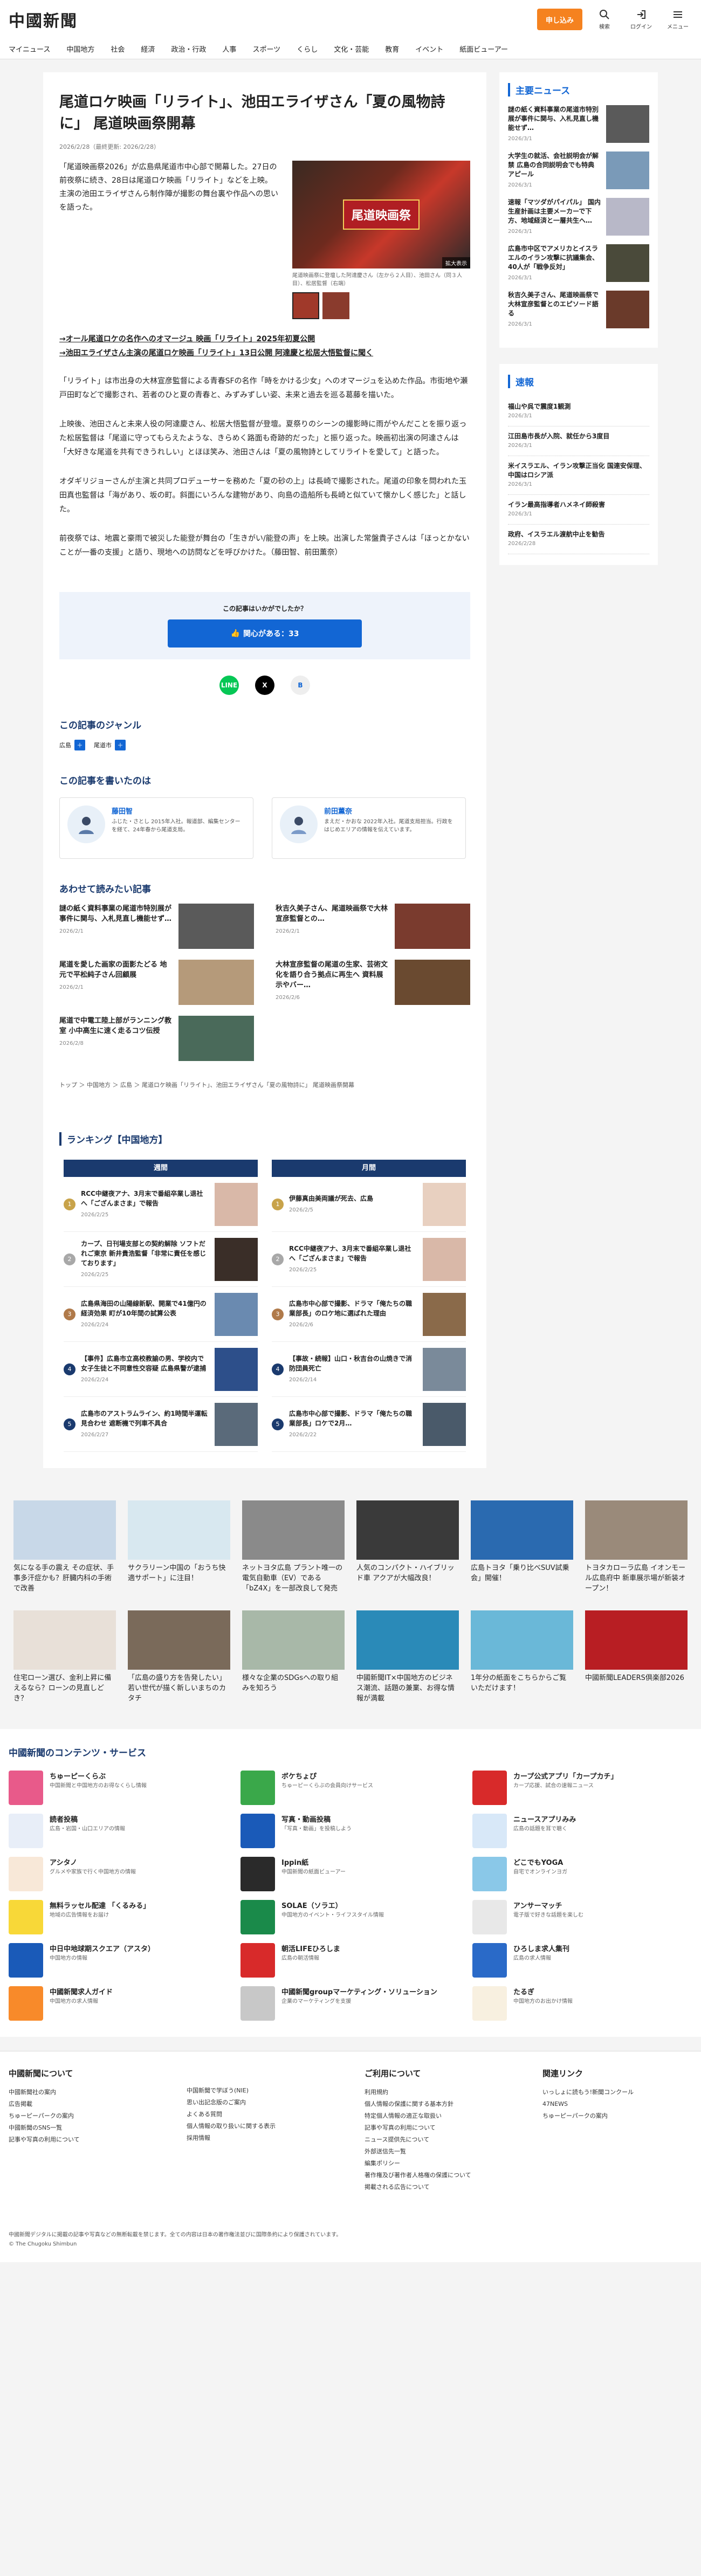 The image size is (701, 2576). I want to click on footer-link: 個人情報の取り扱いに関する表示, so click(276, 2126).